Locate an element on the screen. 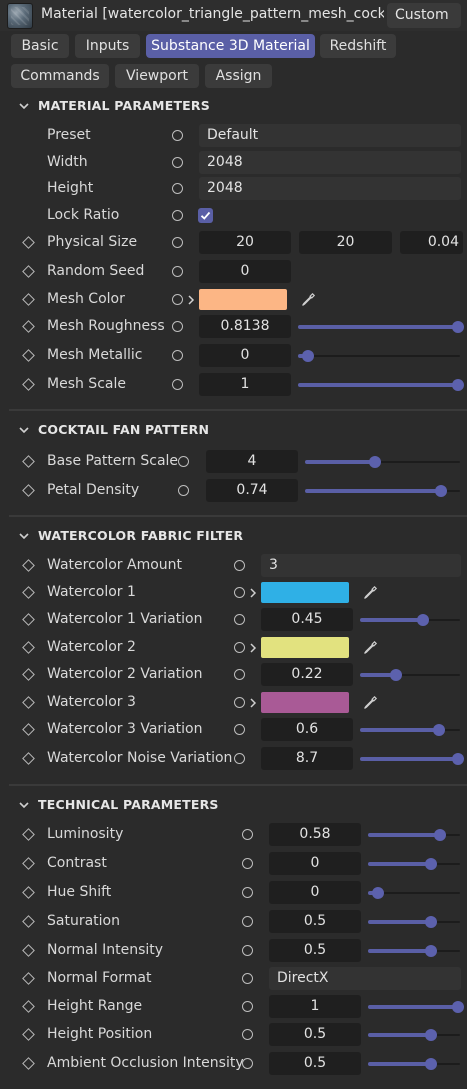 Image resolution: width=467 pixels, height=1089 pixels. section-technical-parameters: TECHNICAL PARAMETERS is located at coordinates (233, 806).